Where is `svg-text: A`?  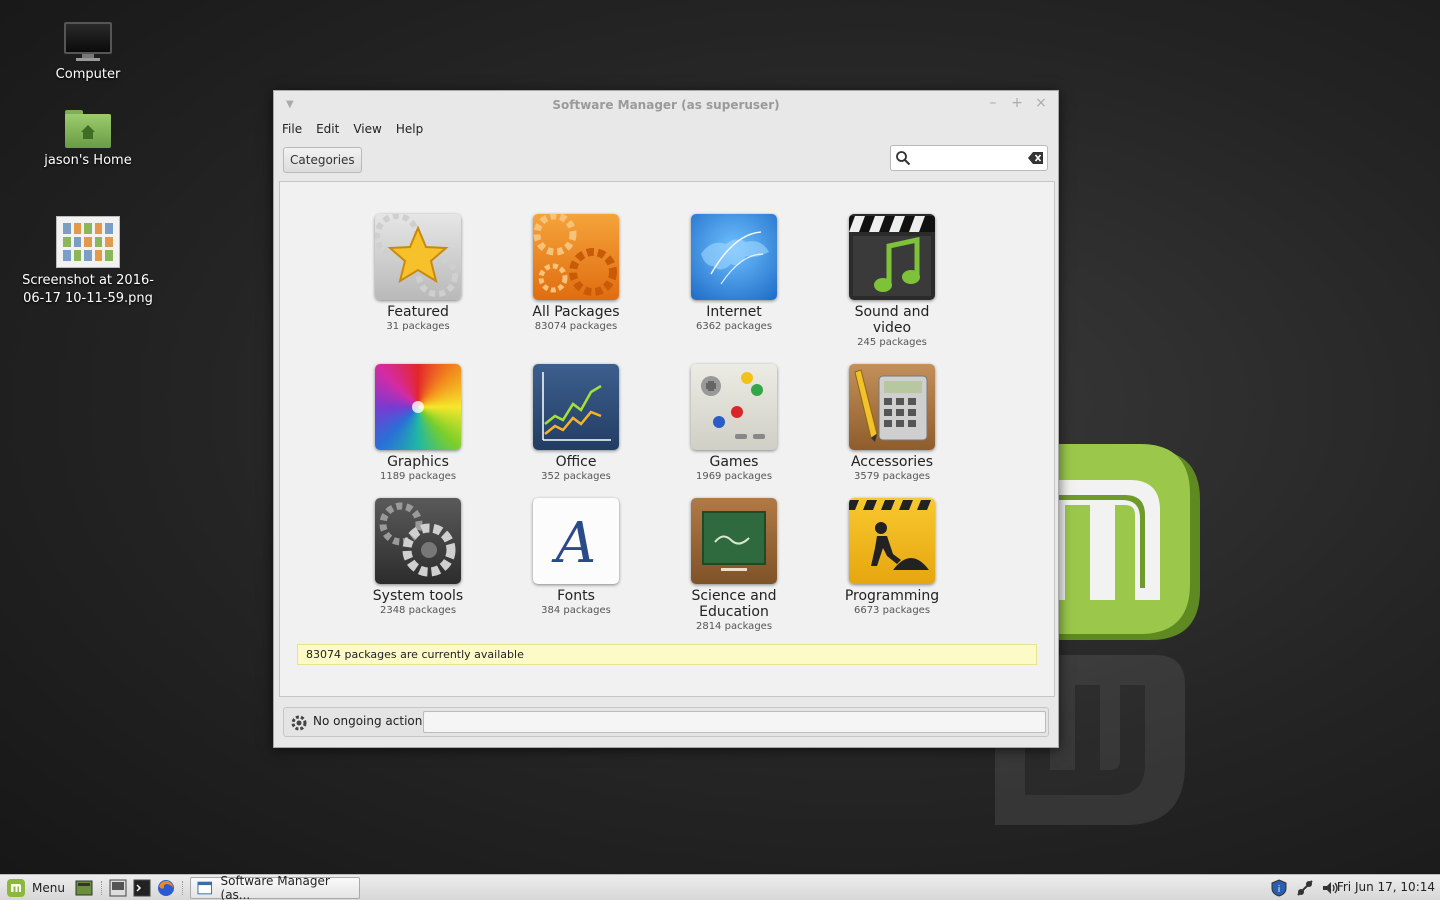 svg-text: A is located at coordinates (573, 543).